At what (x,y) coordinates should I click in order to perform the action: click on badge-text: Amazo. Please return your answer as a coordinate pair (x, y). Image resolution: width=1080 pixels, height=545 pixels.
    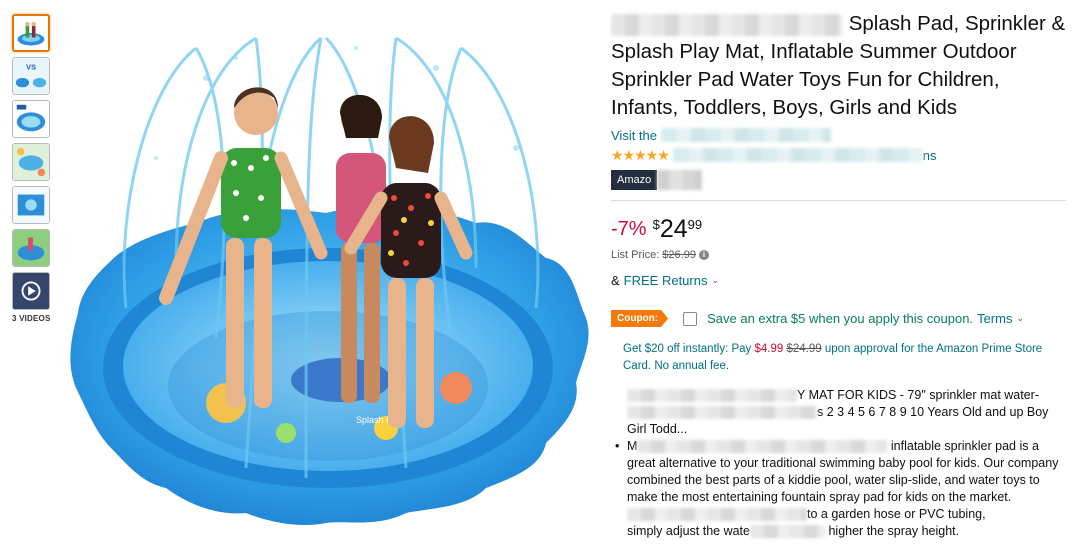
    Looking at the image, I should click on (634, 180).